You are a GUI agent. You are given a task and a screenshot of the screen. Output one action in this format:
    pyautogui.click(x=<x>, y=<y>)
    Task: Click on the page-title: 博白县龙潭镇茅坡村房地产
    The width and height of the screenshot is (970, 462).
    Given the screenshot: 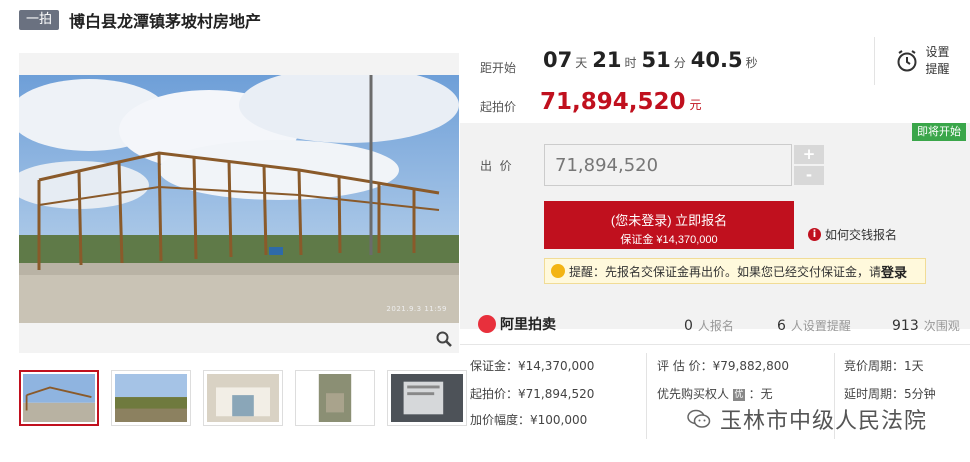 What is the action you would take?
    pyautogui.click(x=165, y=21)
    